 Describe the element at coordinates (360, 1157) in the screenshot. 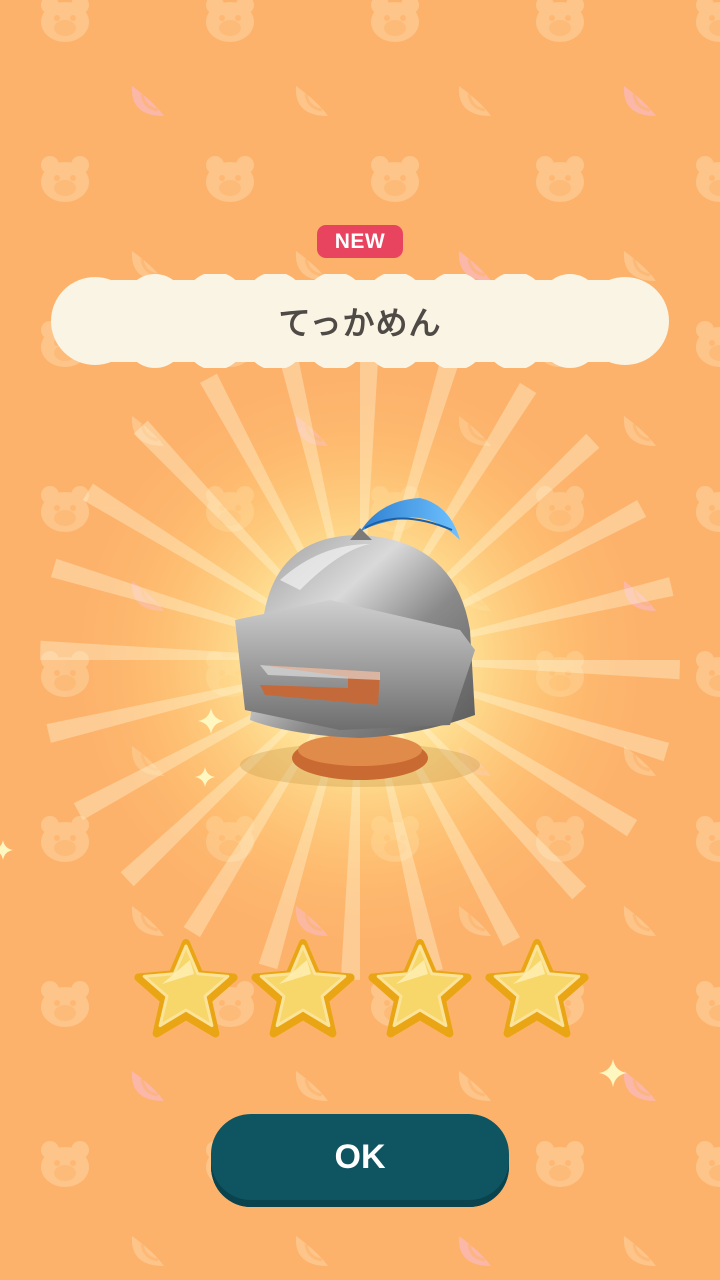

I see `ok-button-label: OK` at that location.